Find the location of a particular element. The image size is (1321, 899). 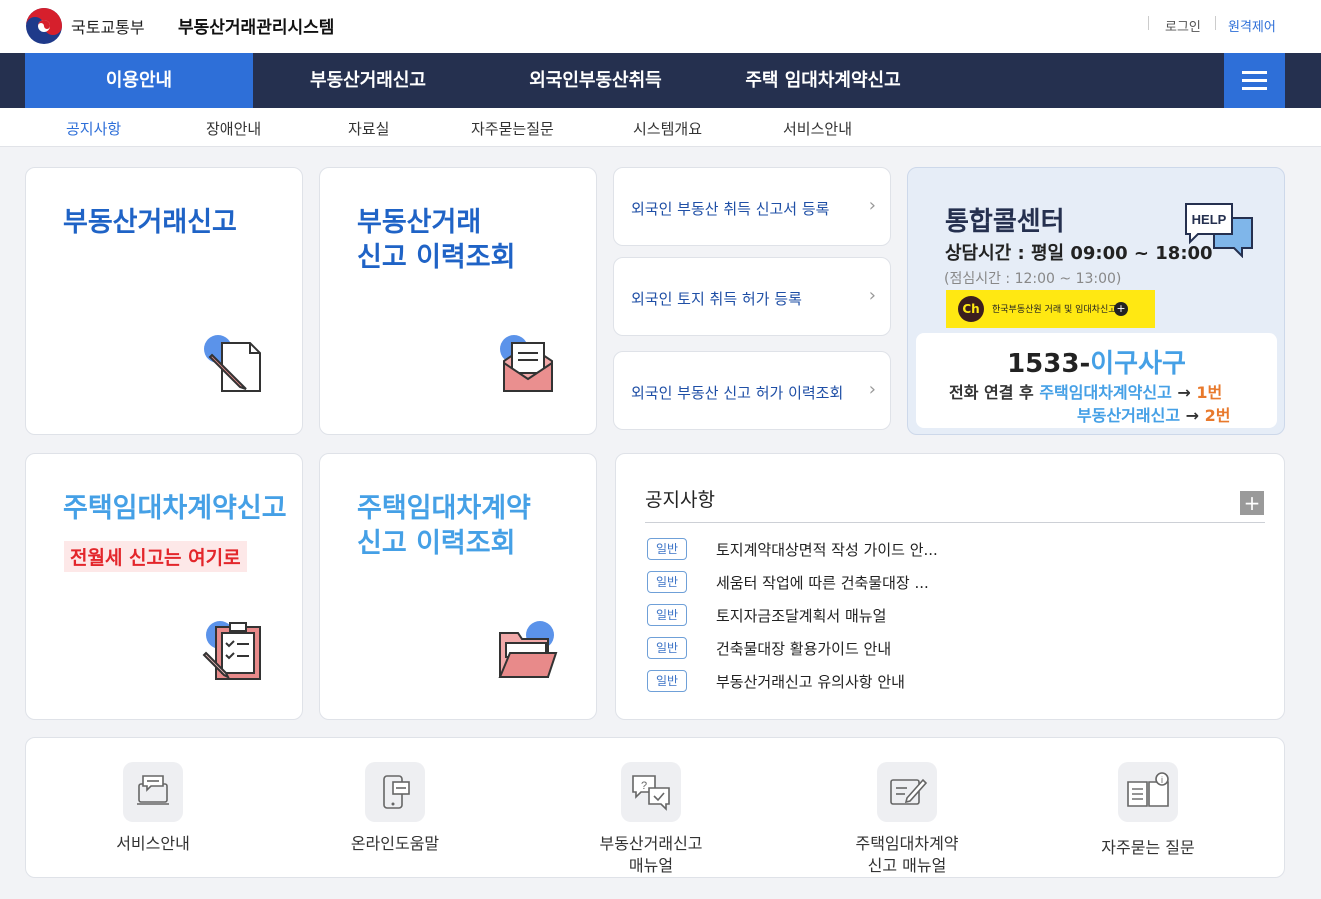

edit-manual-icon is located at coordinates (907, 792).